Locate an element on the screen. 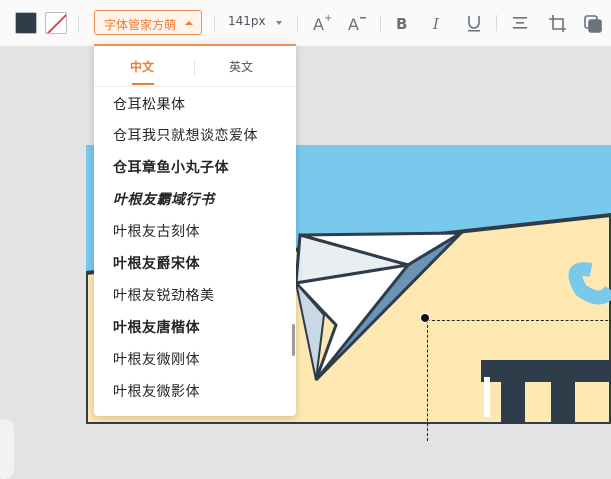  increase-font-icon: A + is located at coordinates (322, 23).